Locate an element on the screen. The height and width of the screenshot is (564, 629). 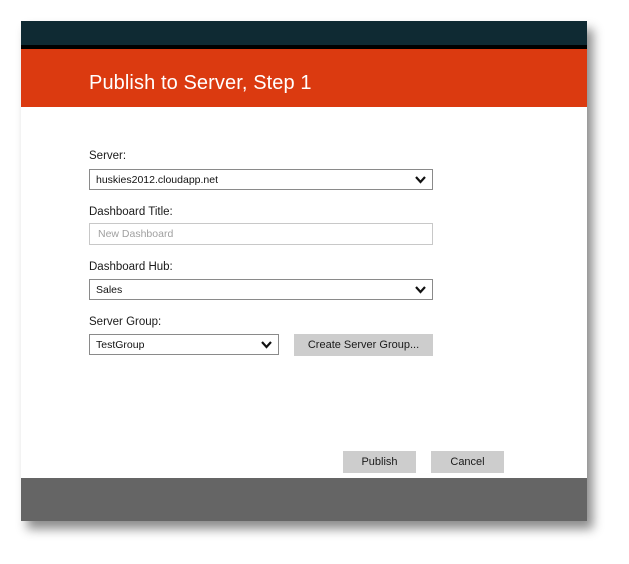
cancel-button: Cancel is located at coordinates (467, 462).